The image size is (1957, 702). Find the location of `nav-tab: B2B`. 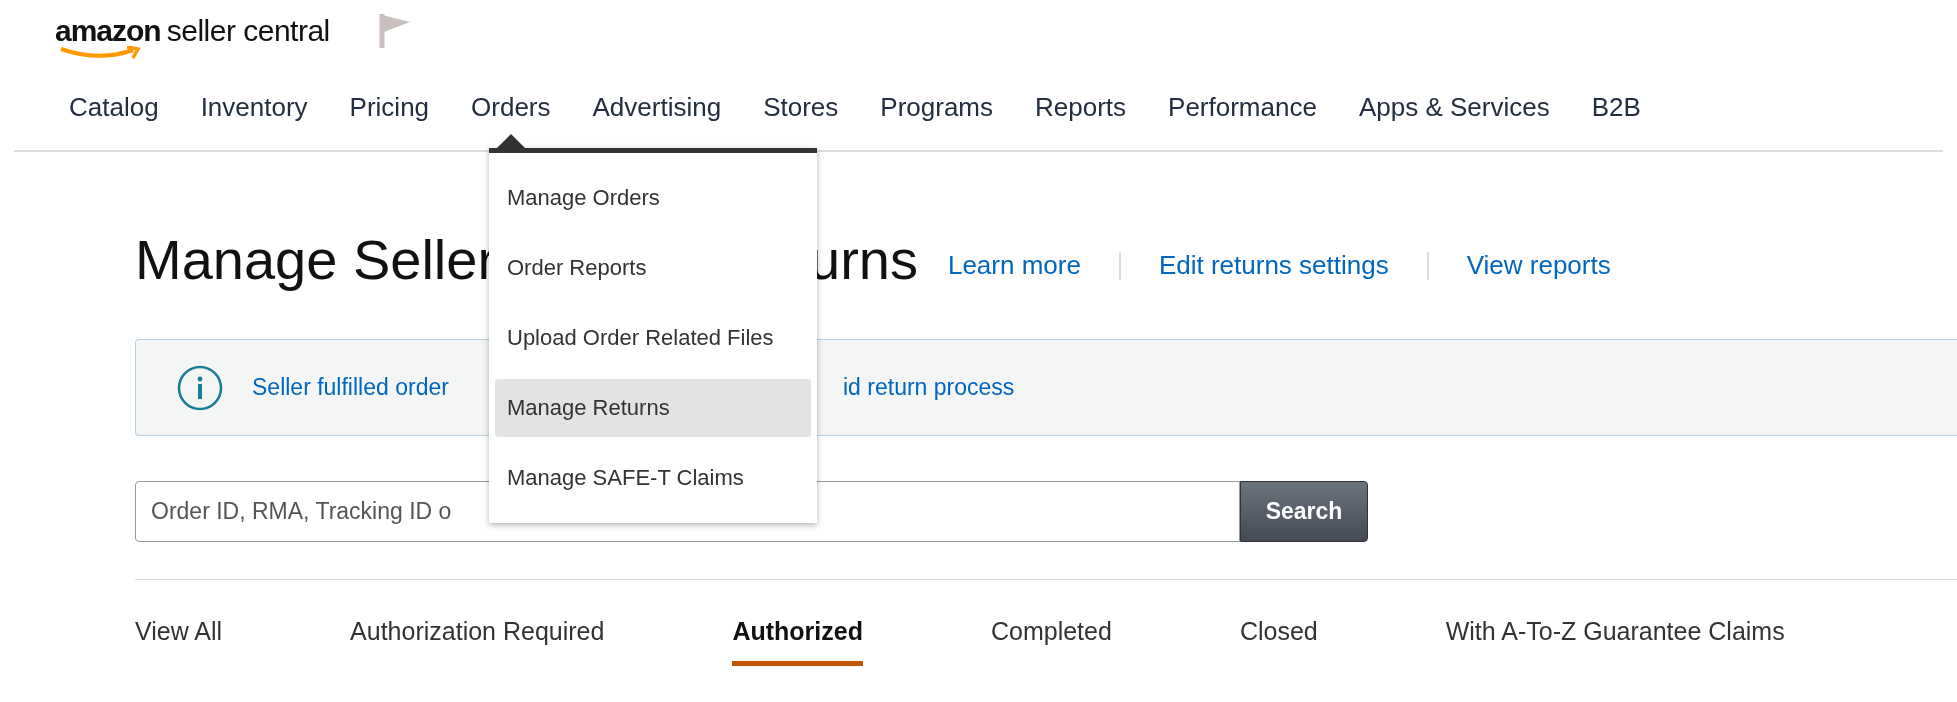

nav-tab: B2B is located at coordinates (1616, 120).